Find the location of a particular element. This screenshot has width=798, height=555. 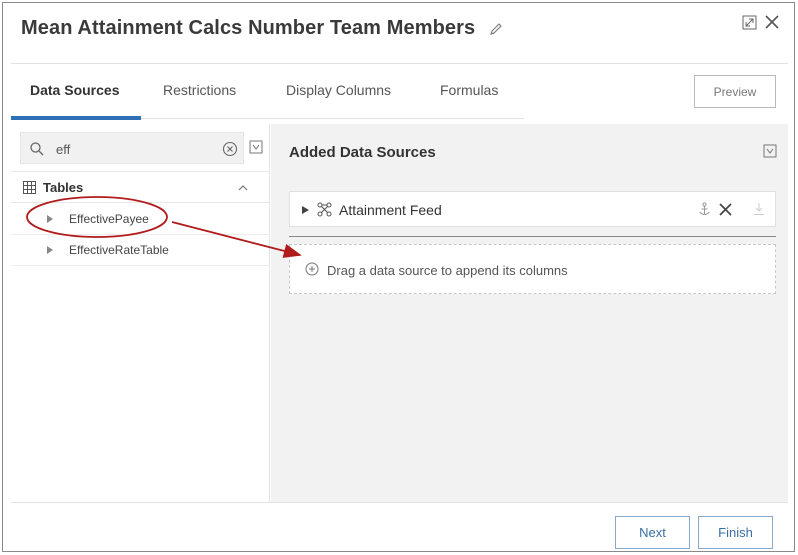

download-icon is located at coordinates (759, 209).